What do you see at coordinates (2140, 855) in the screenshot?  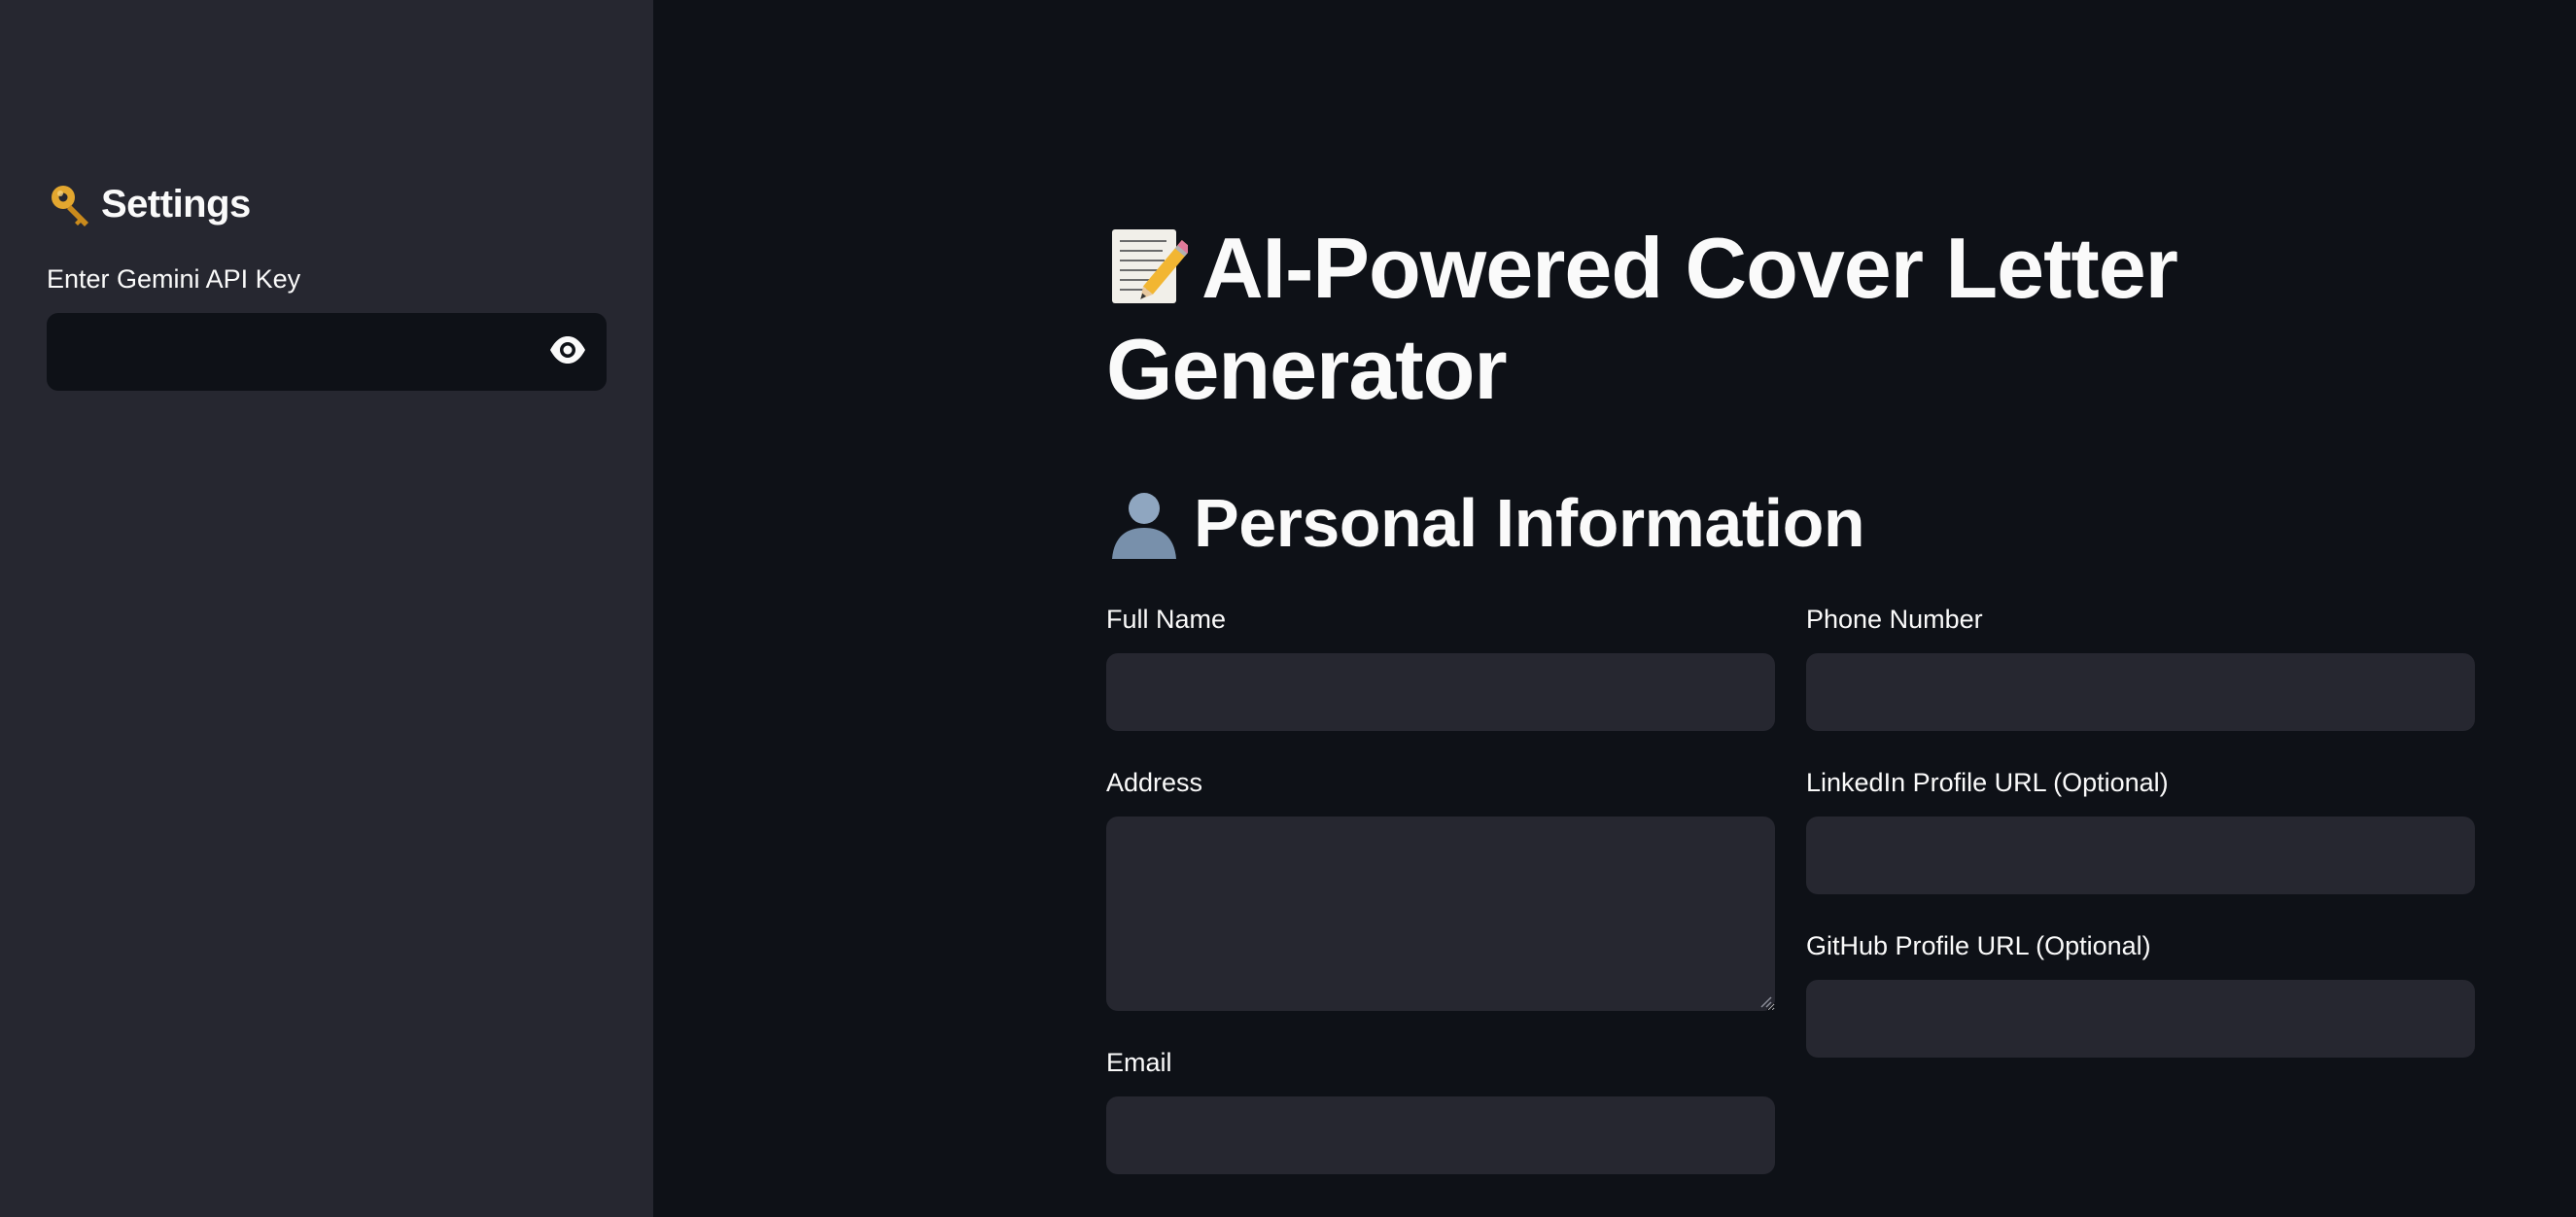 I see `linkedin-url-input` at bounding box center [2140, 855].